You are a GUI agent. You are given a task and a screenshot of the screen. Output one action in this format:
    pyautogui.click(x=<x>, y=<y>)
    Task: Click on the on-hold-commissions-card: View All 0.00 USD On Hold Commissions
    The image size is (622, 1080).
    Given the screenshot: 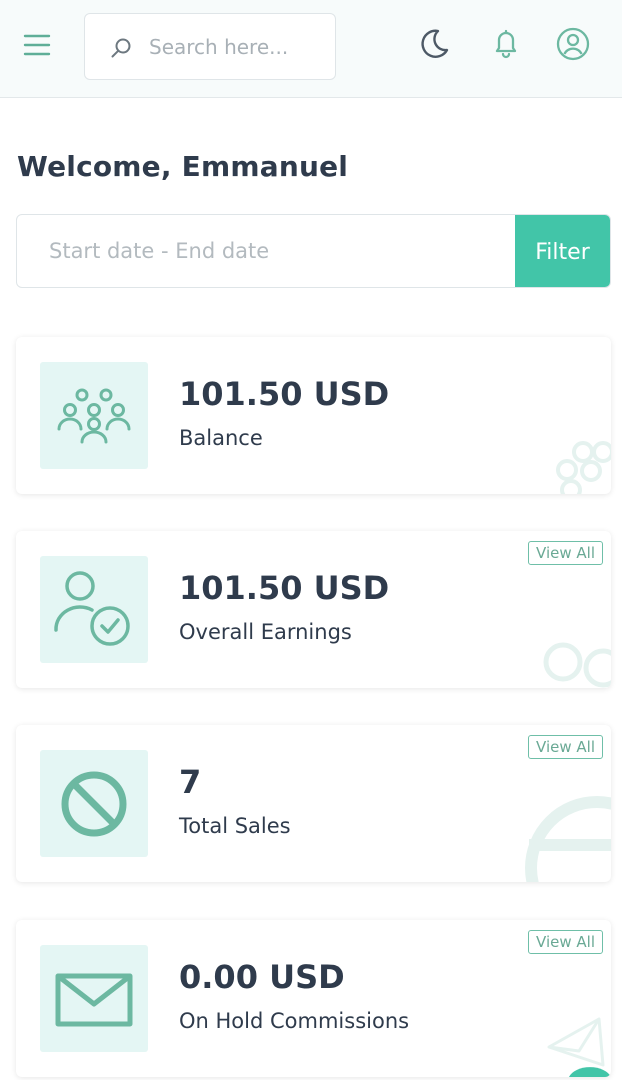 What is the action you would take?
    pyautogui.click(x=313, y=998)
    